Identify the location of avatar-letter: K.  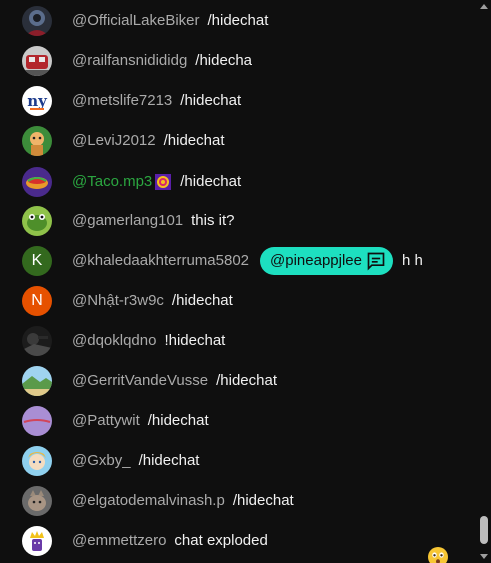
(37, 261).